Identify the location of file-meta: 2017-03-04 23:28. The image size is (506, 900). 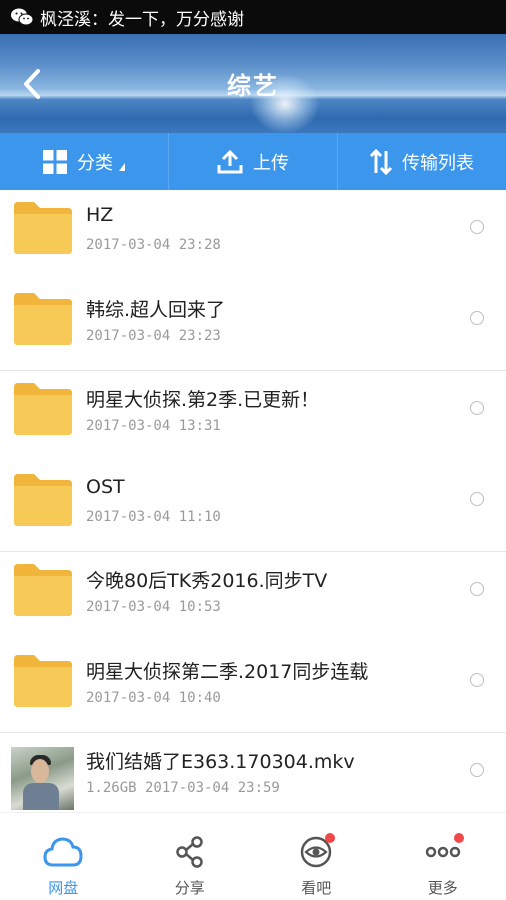
(153, 245).